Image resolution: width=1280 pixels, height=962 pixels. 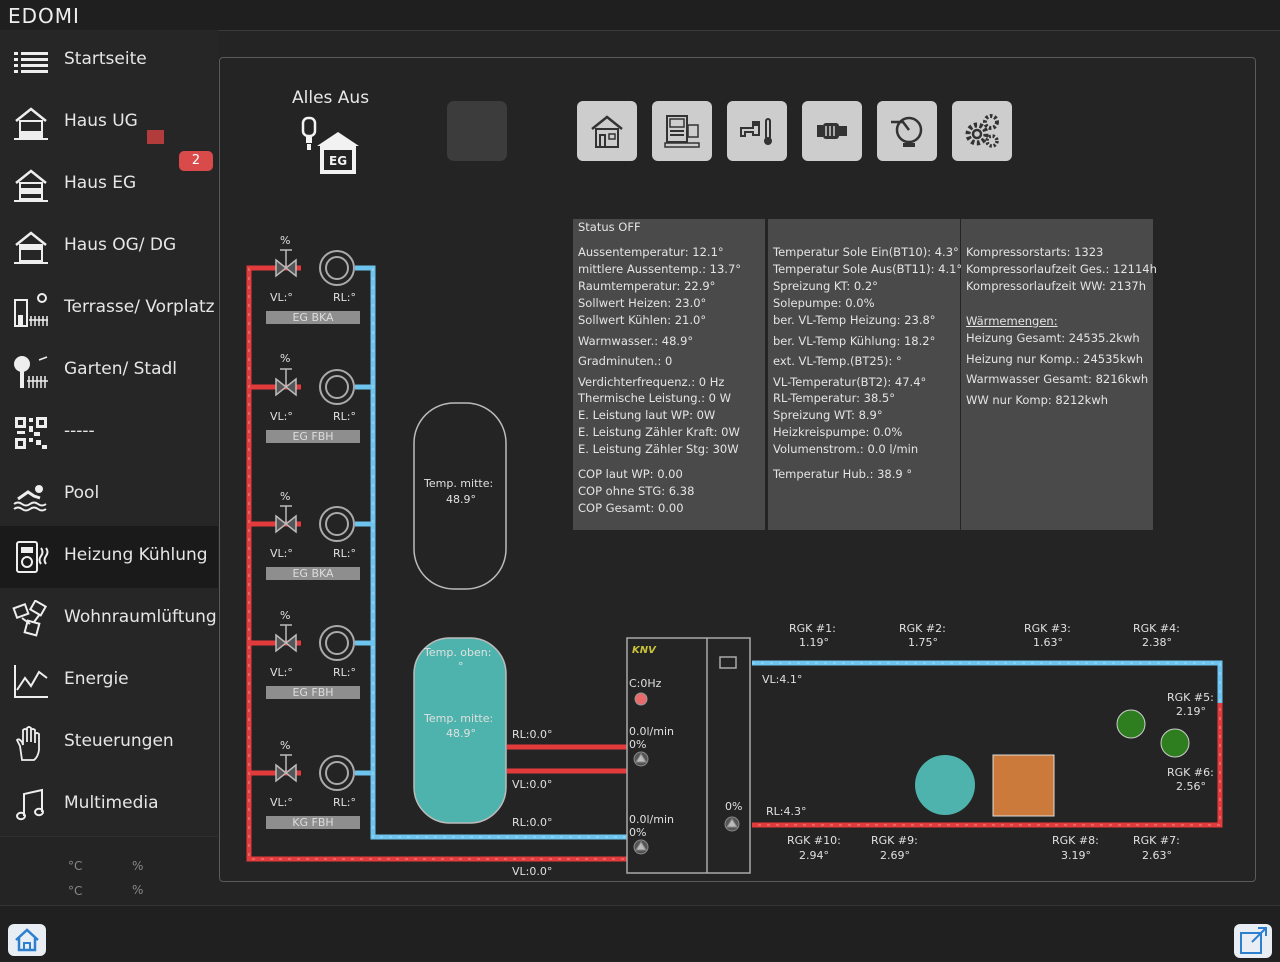 What do you see at coordinates (786, 811) in the screenshot?
I see `ground-rl: RL:4.3°` at bounding box center [786, 811].